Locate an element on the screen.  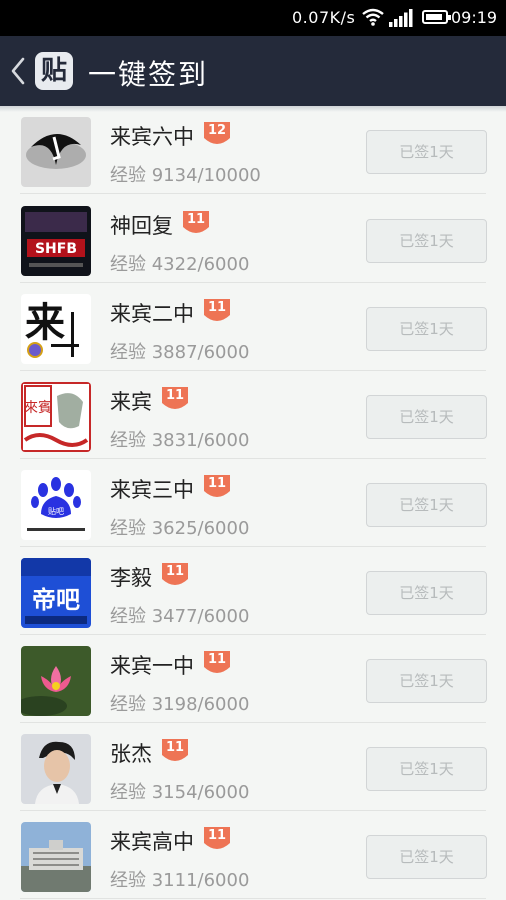
forum-avatar: 贴吧 is located at coordinates (56, 505).